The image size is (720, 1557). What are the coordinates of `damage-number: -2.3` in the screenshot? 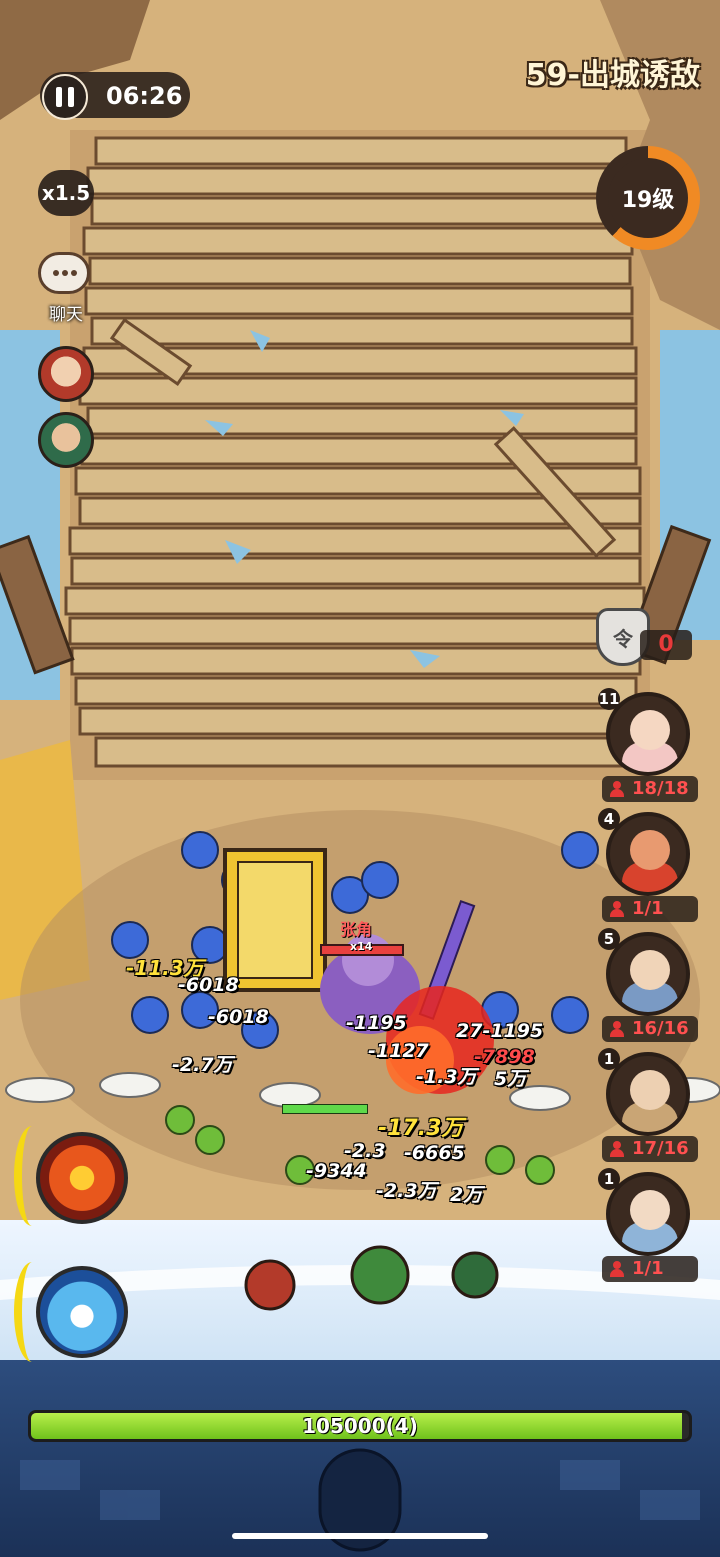 It's located at (365, 1151).